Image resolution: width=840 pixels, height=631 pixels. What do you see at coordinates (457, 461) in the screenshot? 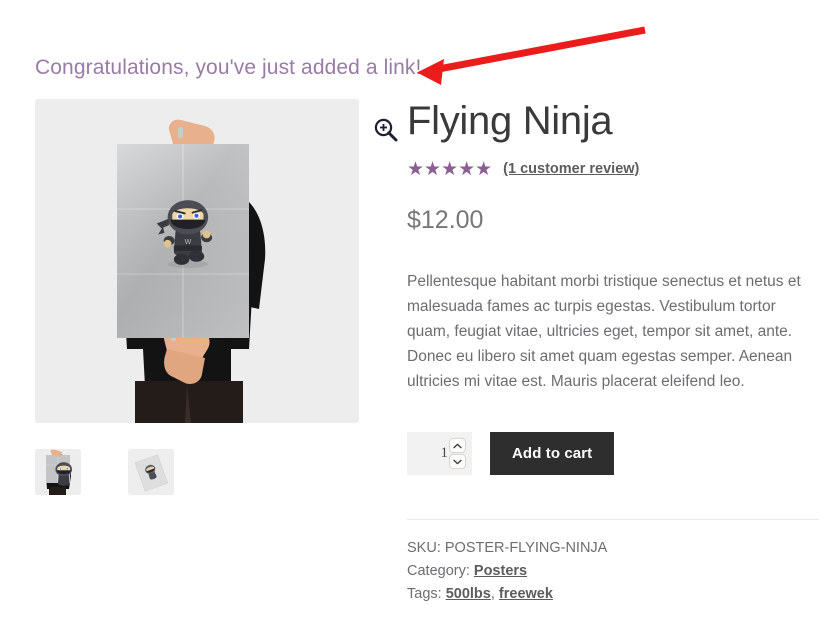
I see `chevron-down-icon` at bounding box center [457, 461].